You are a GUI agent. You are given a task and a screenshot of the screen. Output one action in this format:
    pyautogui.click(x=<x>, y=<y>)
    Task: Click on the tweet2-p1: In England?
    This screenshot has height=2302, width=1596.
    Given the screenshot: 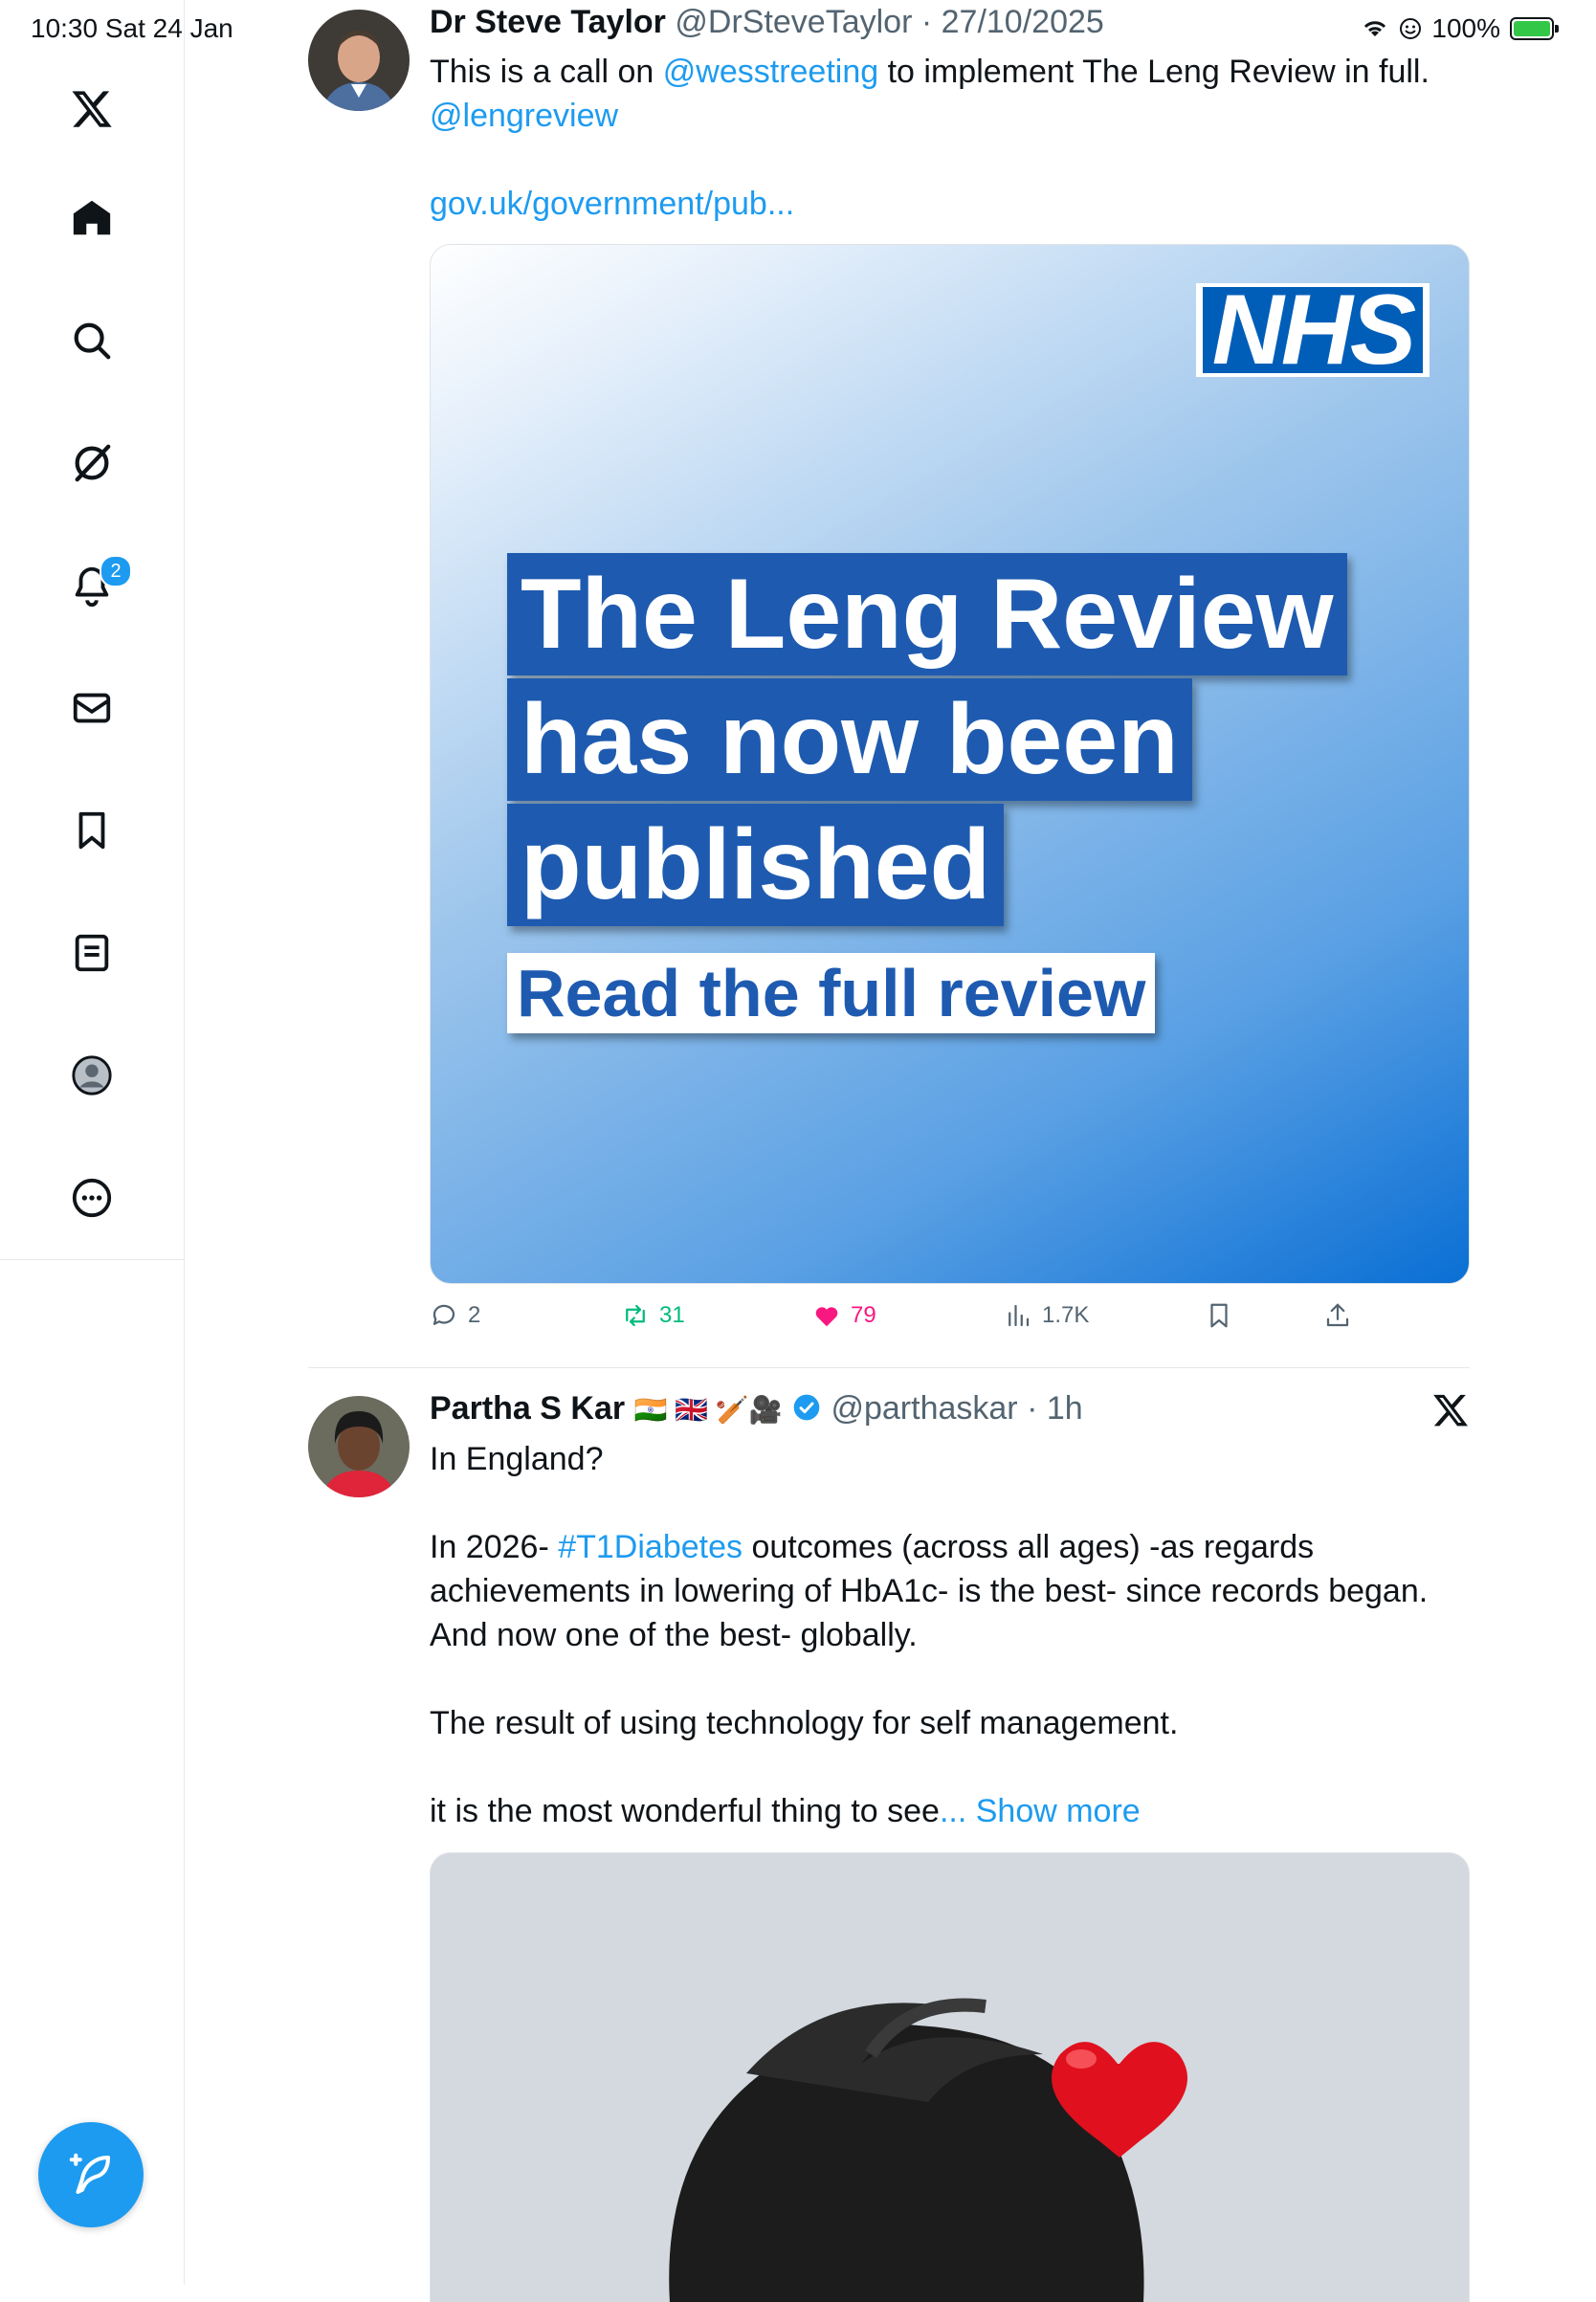 What is the action you would take?
    pyautogui.click(x=517, y=1459)
    